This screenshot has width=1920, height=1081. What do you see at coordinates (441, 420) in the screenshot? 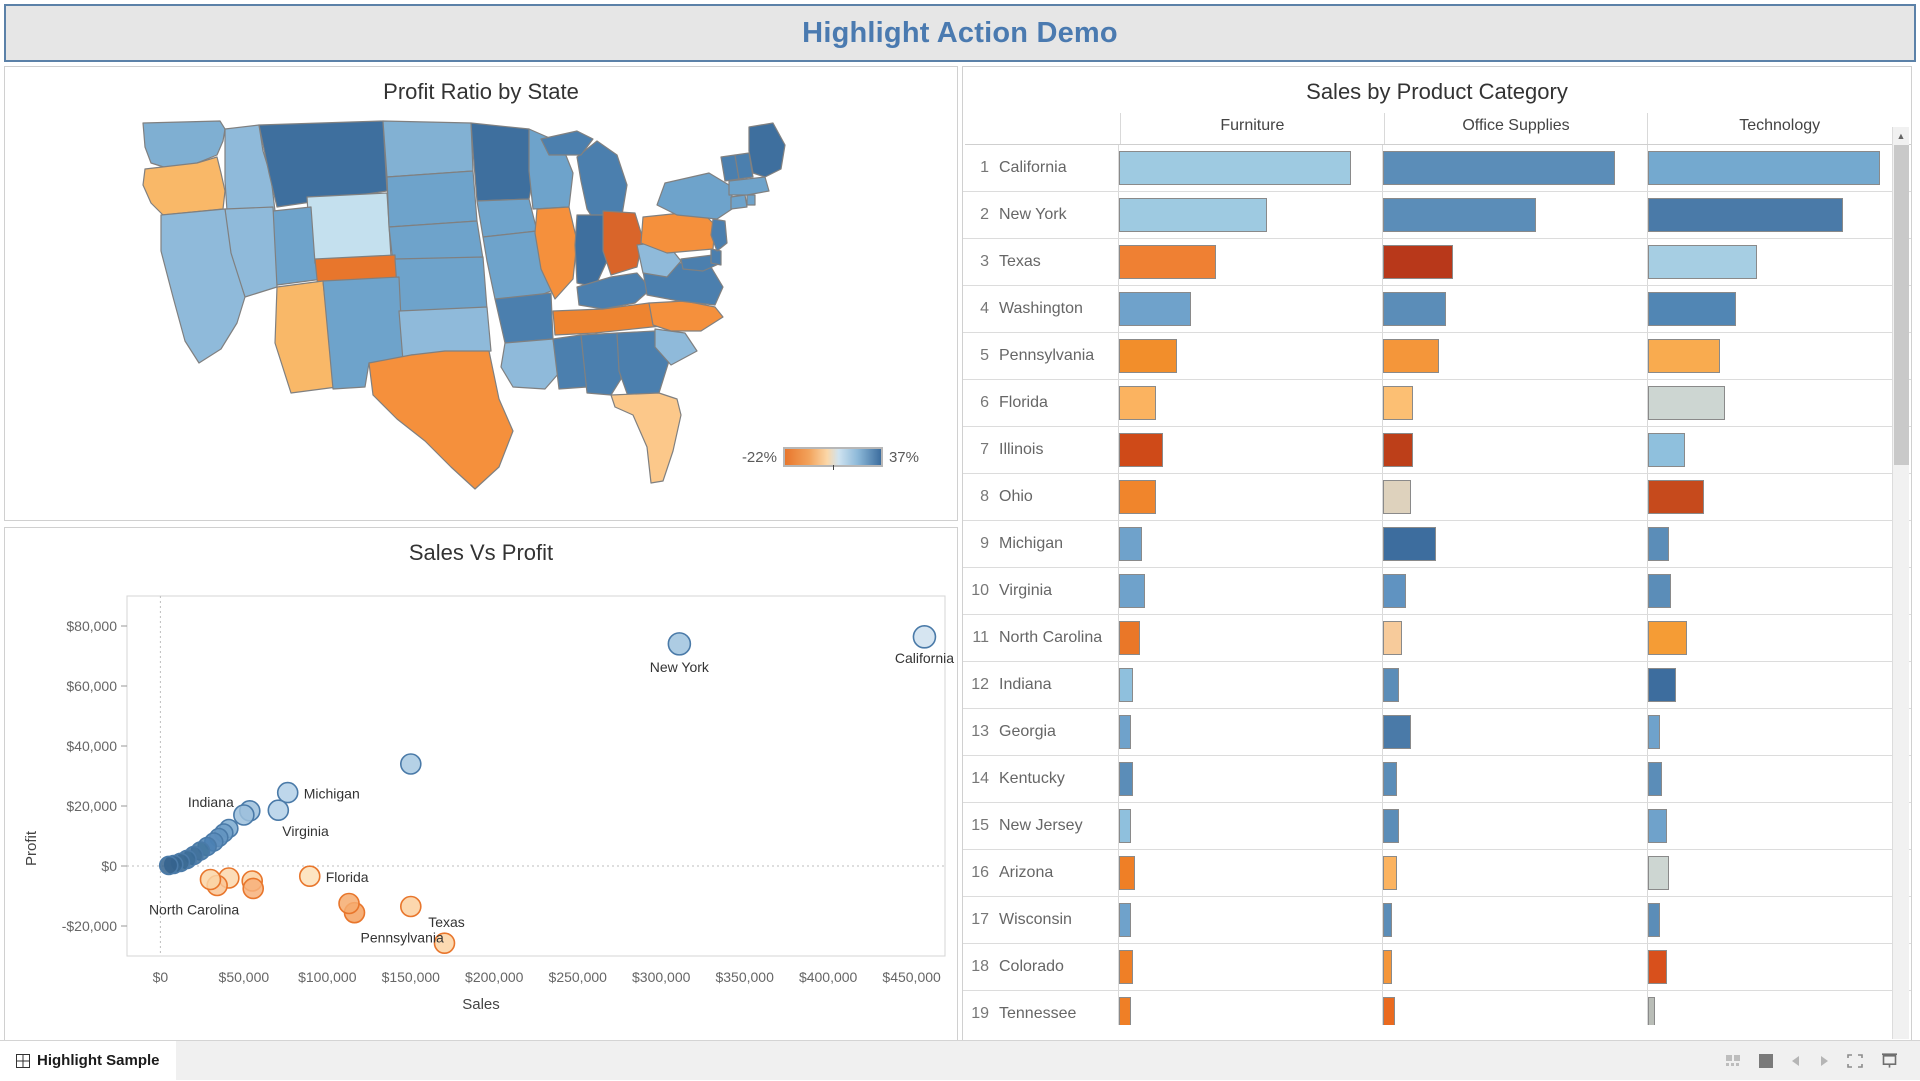
I see `map-state-texas` at bounding box center [441, 420].